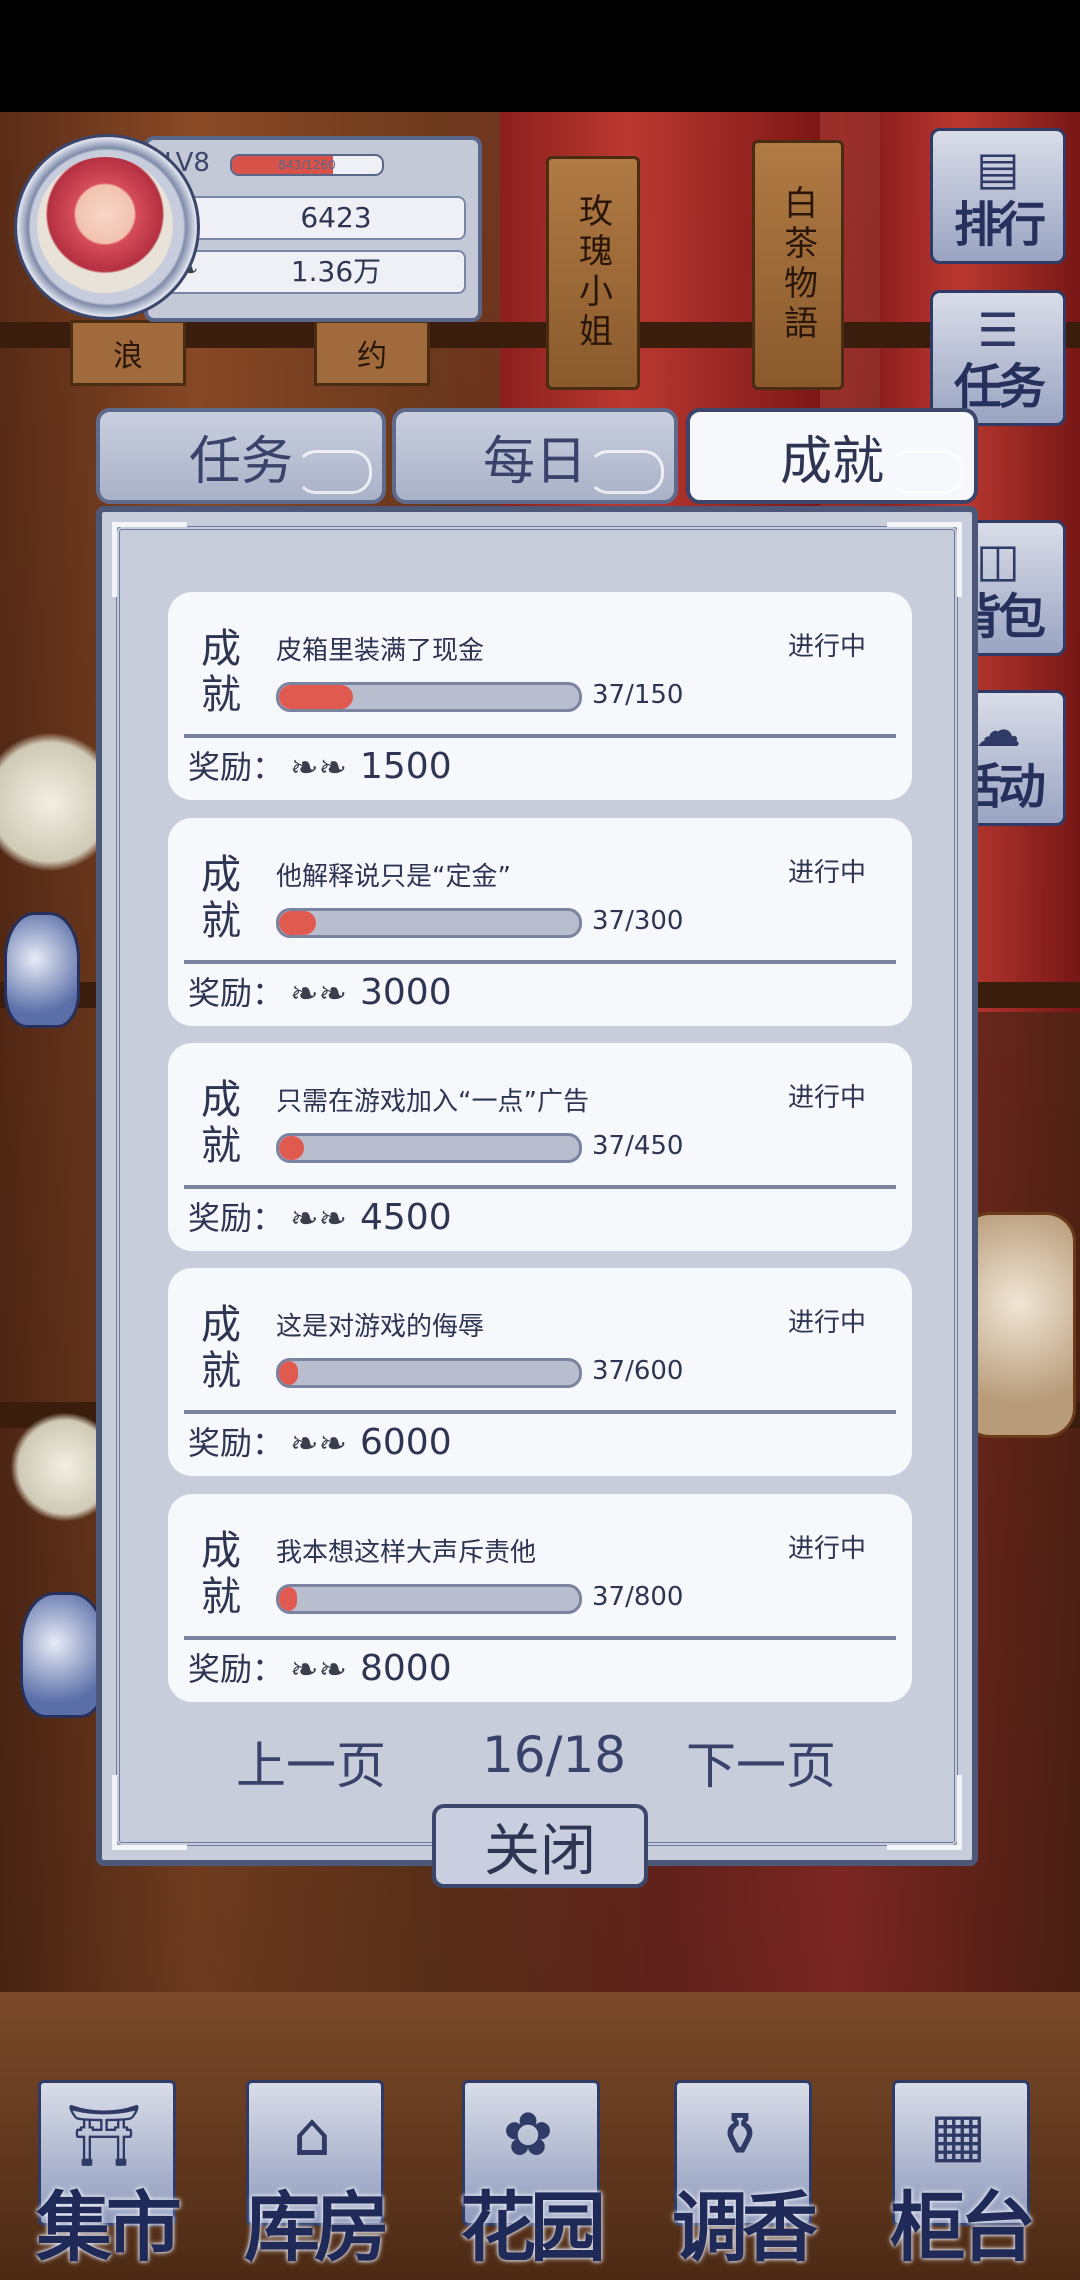 The width and height of the screenshot is (1080, 2280). Describe the element at coordinates (638, 695) in the screenshot. I see `achievement-progress-text: 37/150` at that location.